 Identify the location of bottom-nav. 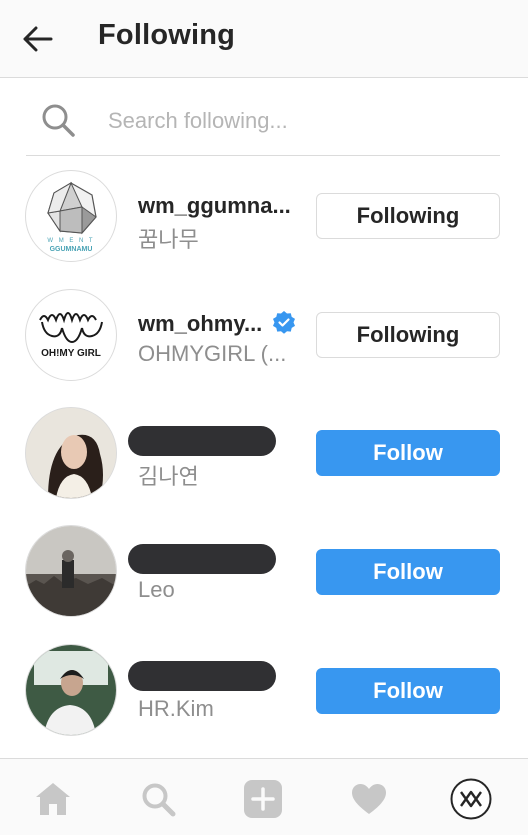
(264, 796).